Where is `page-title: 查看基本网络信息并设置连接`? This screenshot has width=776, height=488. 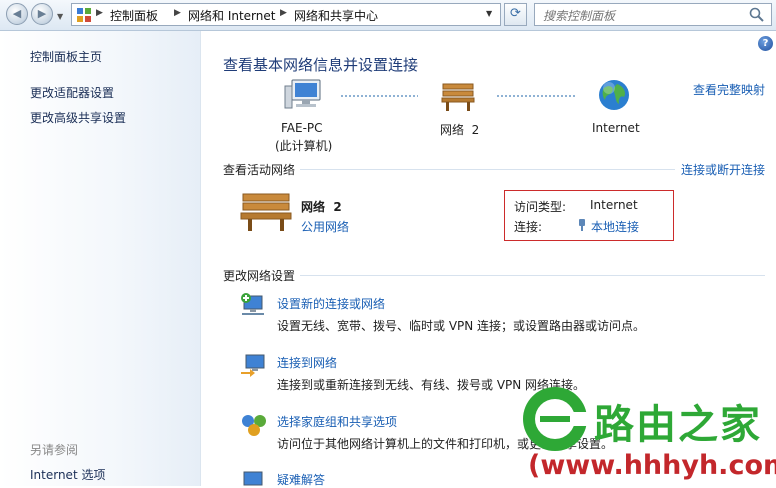 page-title: 查看基本网络信息并设置连接 is located at coordinates (321, 65).